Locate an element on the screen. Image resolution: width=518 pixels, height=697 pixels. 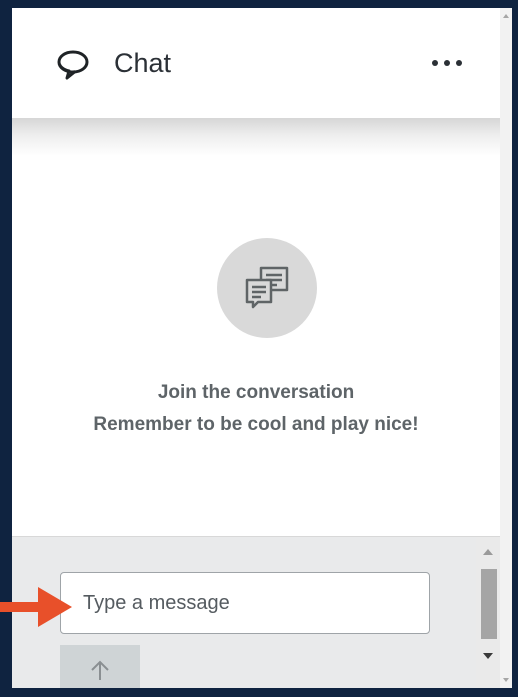
speech-bubble-icon is located at coordinates (73, 65).